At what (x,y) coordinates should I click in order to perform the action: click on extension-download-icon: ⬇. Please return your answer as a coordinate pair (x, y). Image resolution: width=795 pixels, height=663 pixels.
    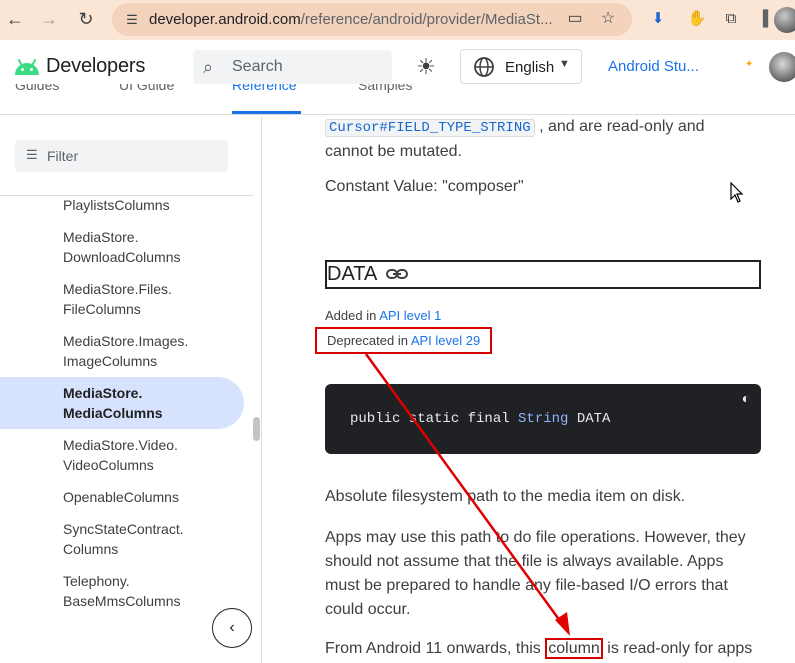
    Looking at the image, I should click on (658, 19).